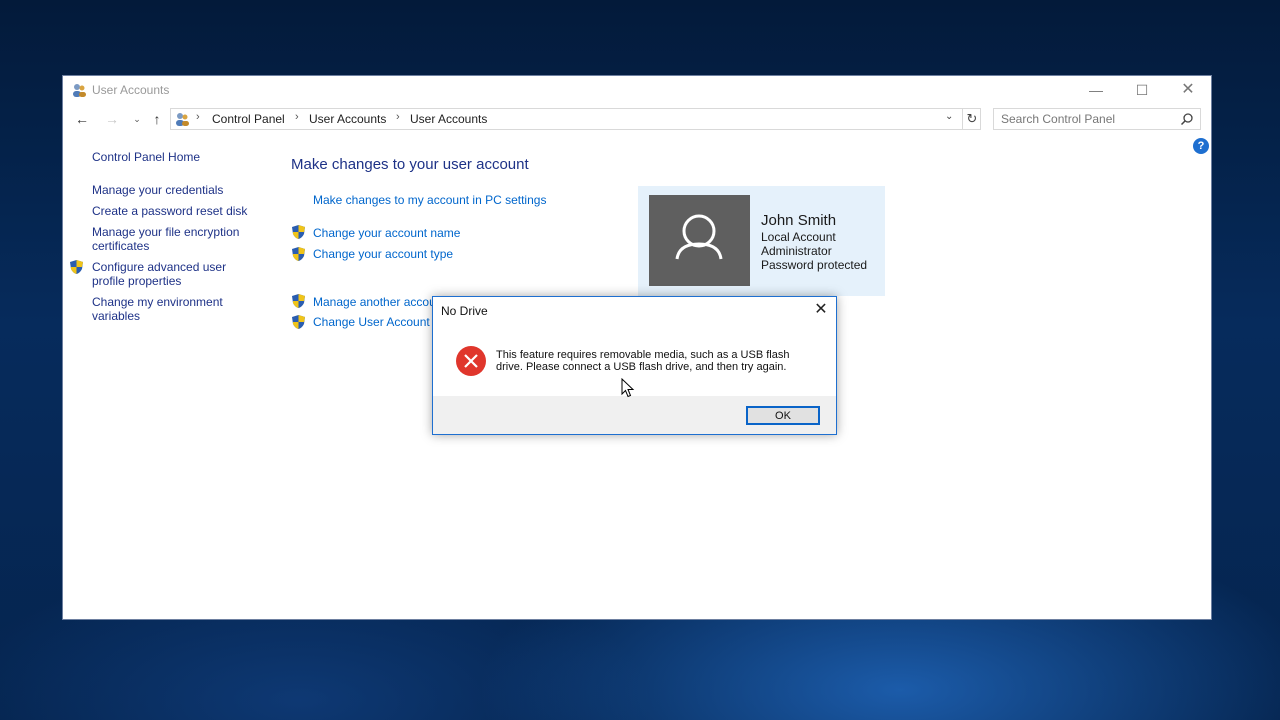 This screenshot has width=1280, height=720. I want to click on breadcrumb-user-accounts-current: User Accounts, so click(448, 119).